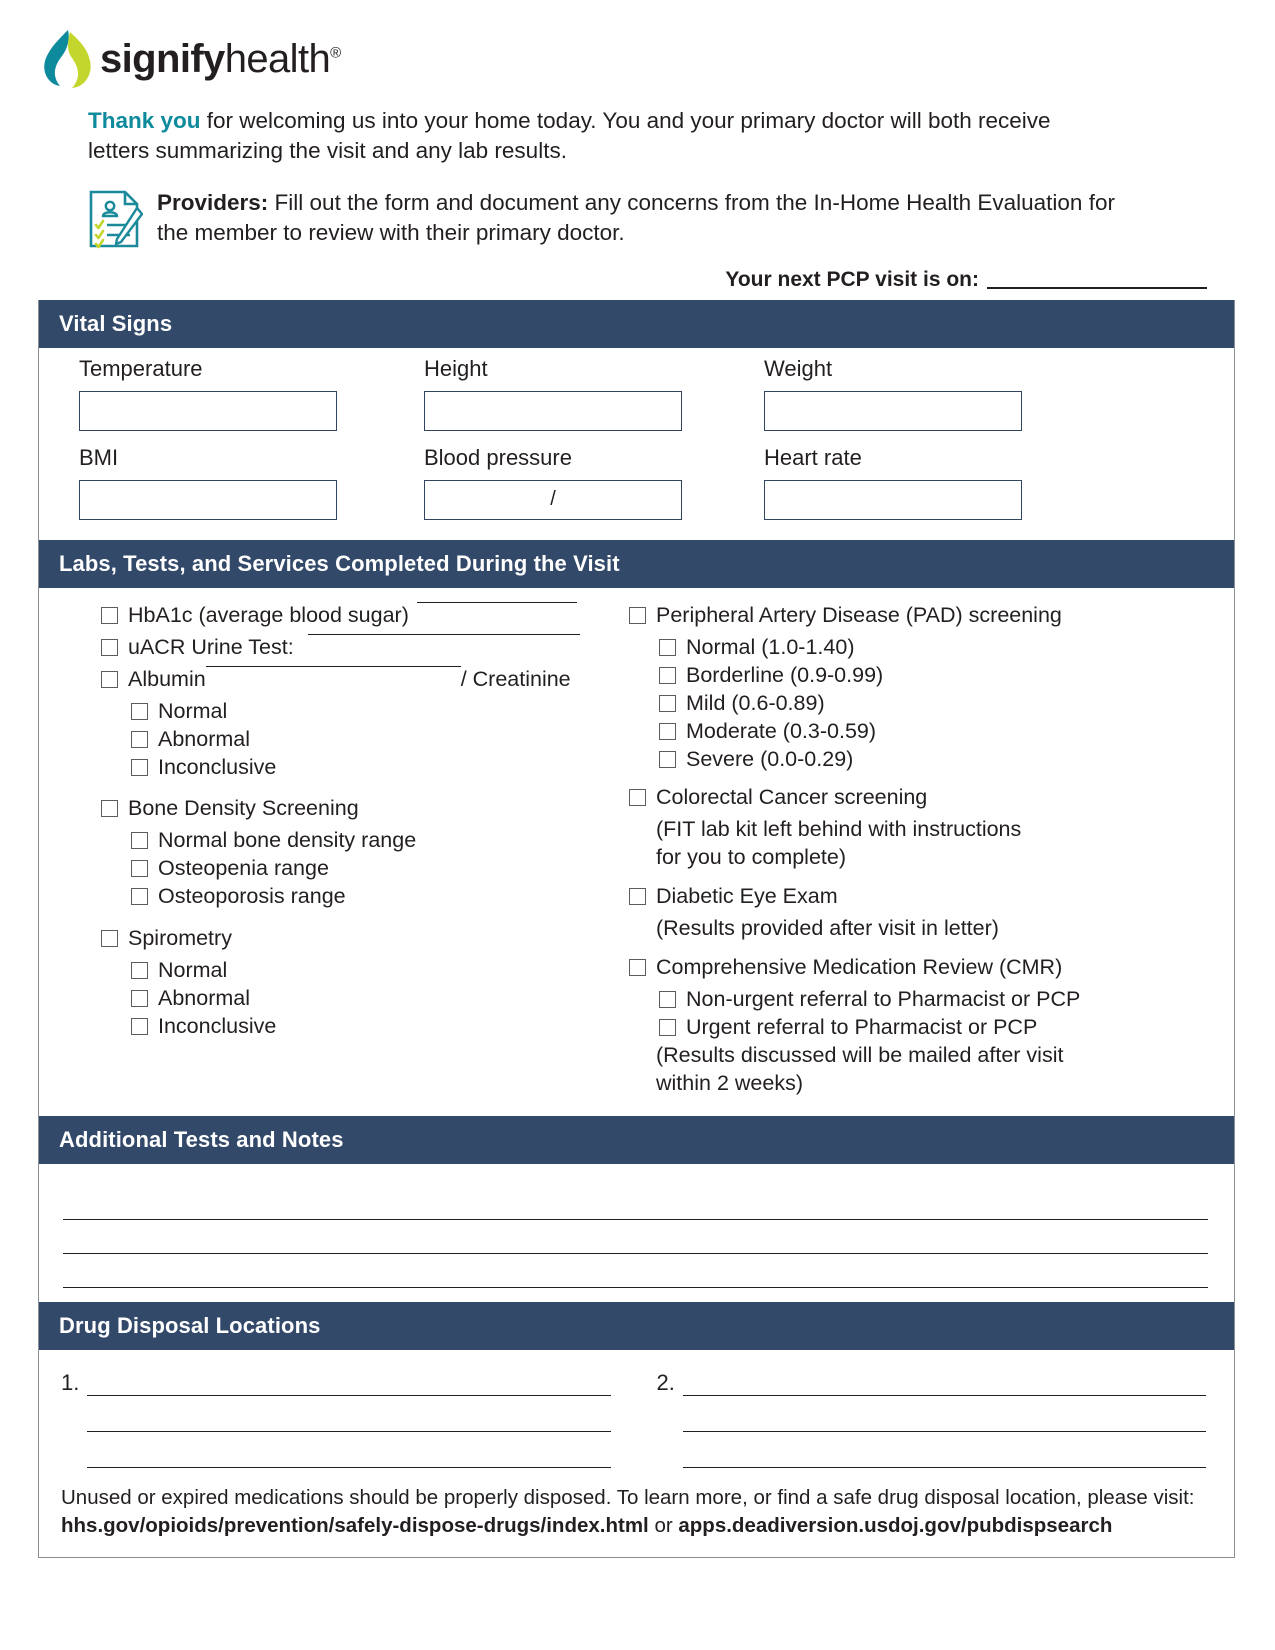  I want to click on brand-wordmark: signifyhealth®, so click(220, 59).